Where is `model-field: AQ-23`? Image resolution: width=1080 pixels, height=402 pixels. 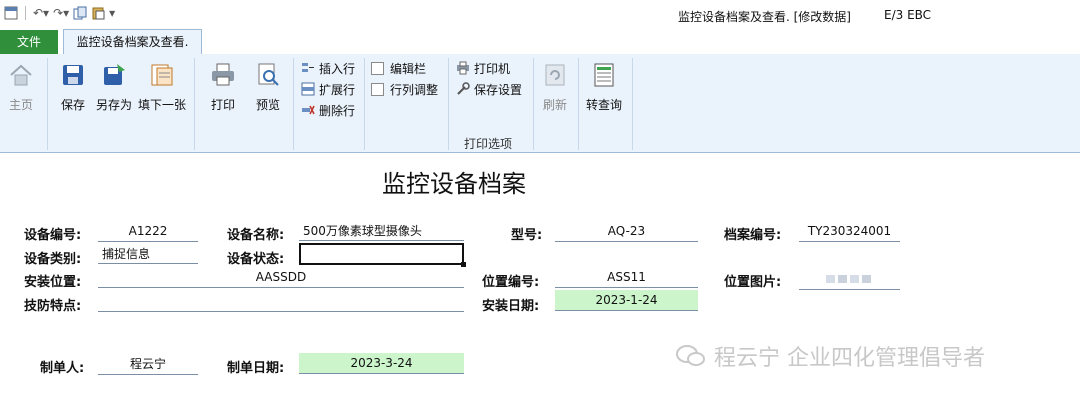 model-field: AQ-23 is located at coordinates (626, 231).